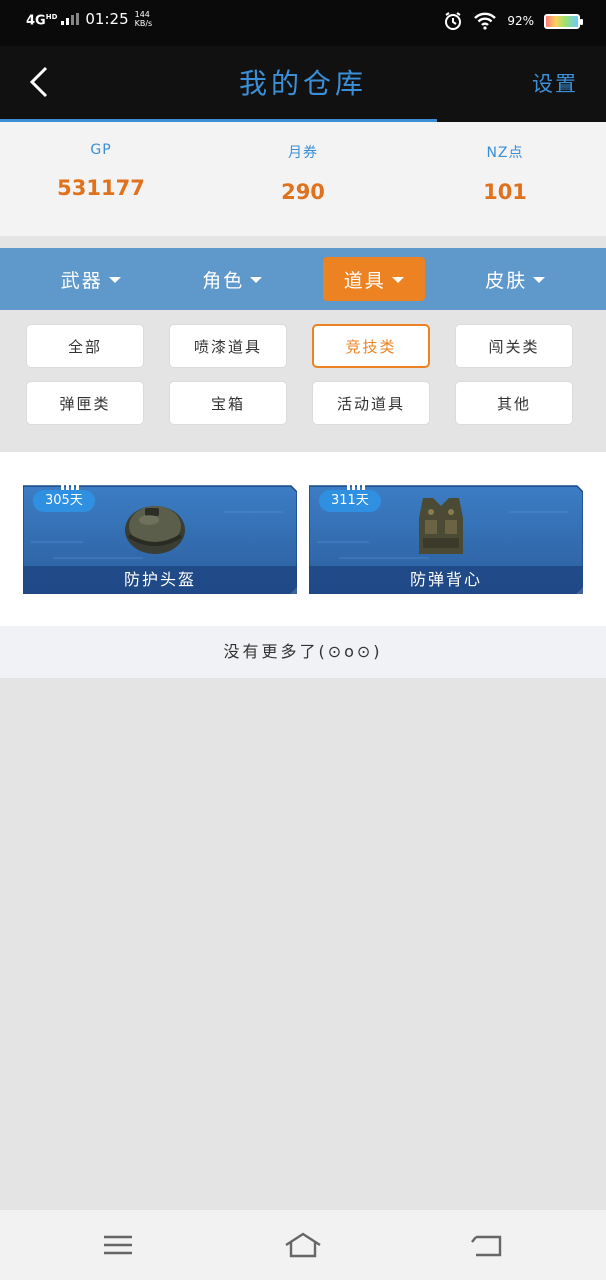 The width and height of the screenshot is (606, 1280). I want to click on page-title: 我的仓库, so click(302, 83).